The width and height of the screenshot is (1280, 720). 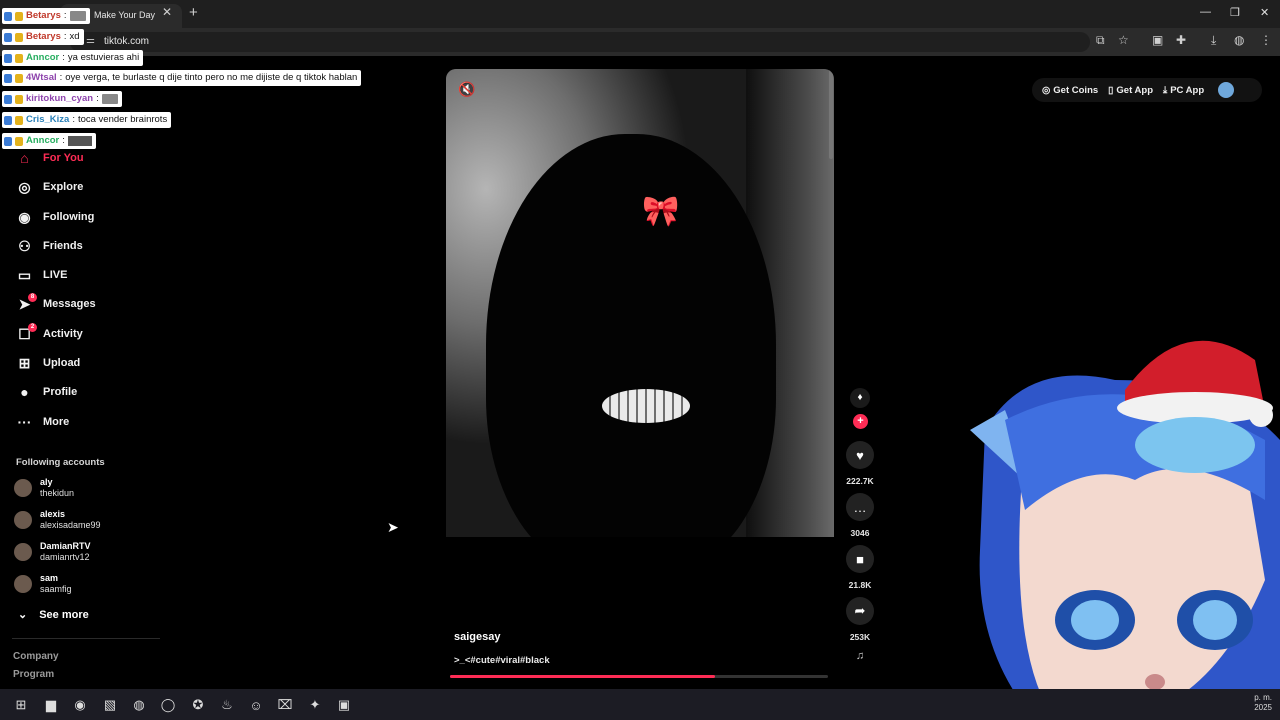 I want to click on sidebar-item-following: ◉ Following, so click(x=55, y=217).